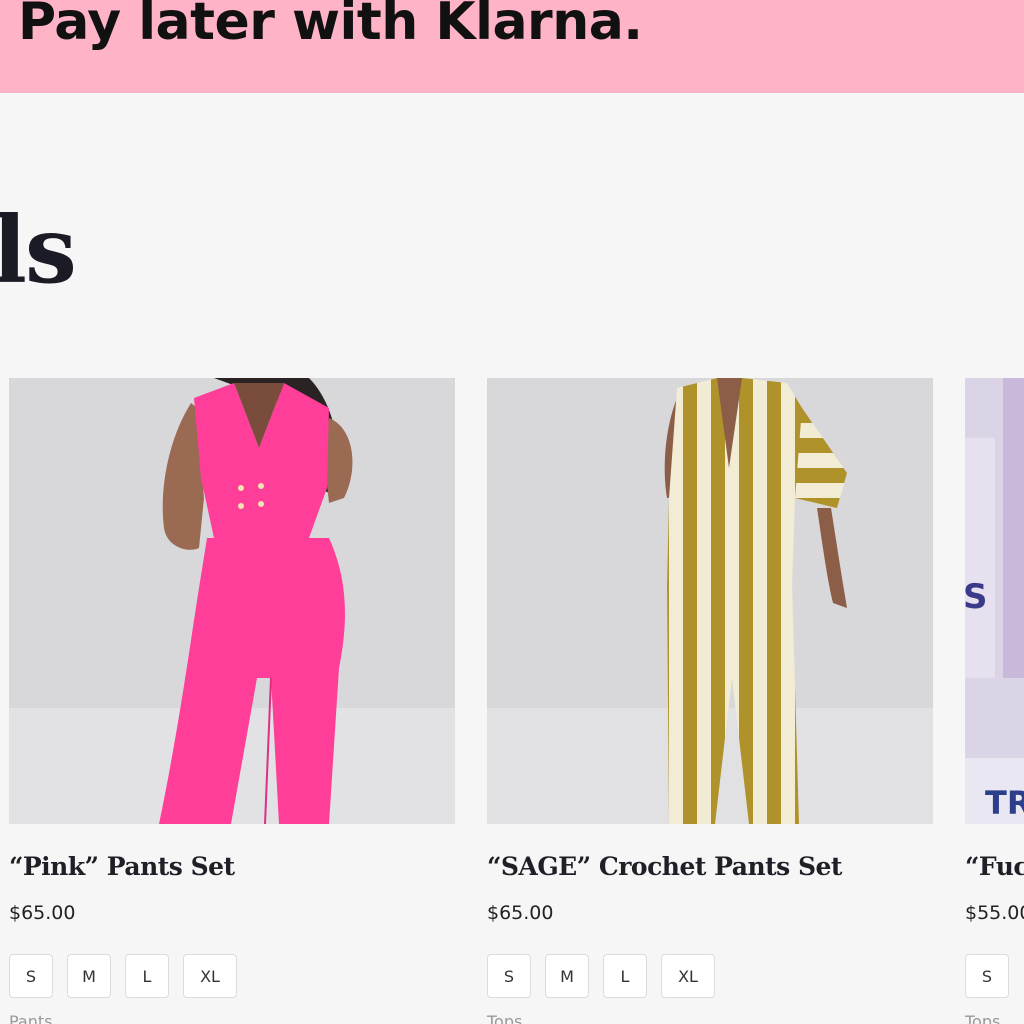 Image resolution: width=1024 pixels, height=1024 pixels. I want to click on image-text: S, so click(976, 597).